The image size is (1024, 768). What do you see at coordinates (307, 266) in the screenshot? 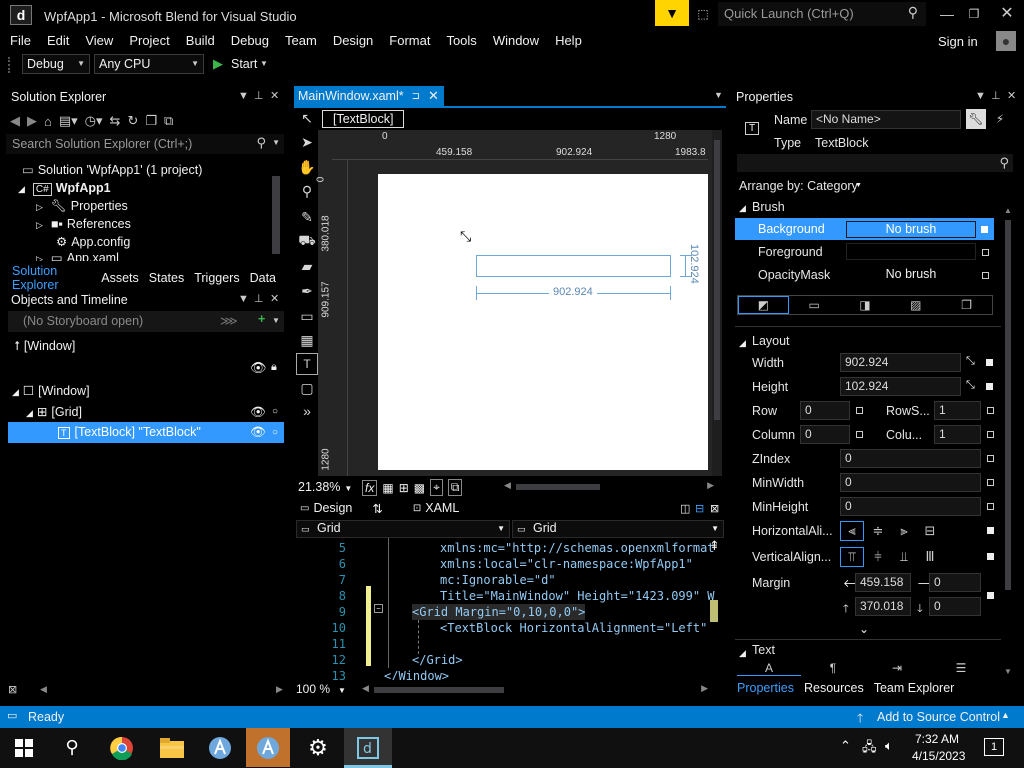
I see `gradient-tool-icon: ▰` at bounding box center [307, 266].